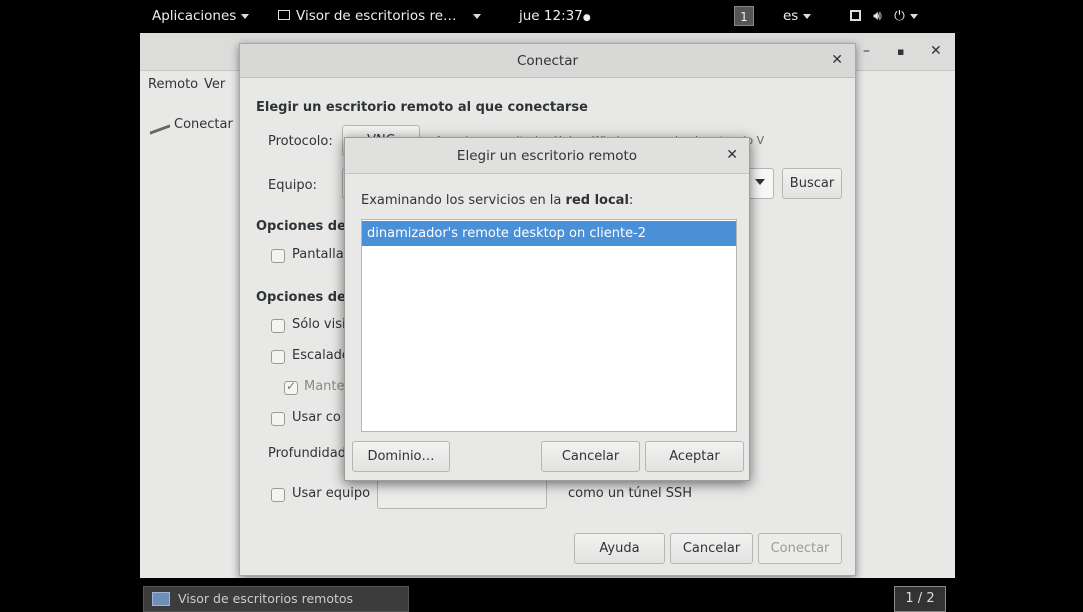 This screenshot has width=1083, height=612. I want to click on connect-label: Conectar, so click(800, 548).